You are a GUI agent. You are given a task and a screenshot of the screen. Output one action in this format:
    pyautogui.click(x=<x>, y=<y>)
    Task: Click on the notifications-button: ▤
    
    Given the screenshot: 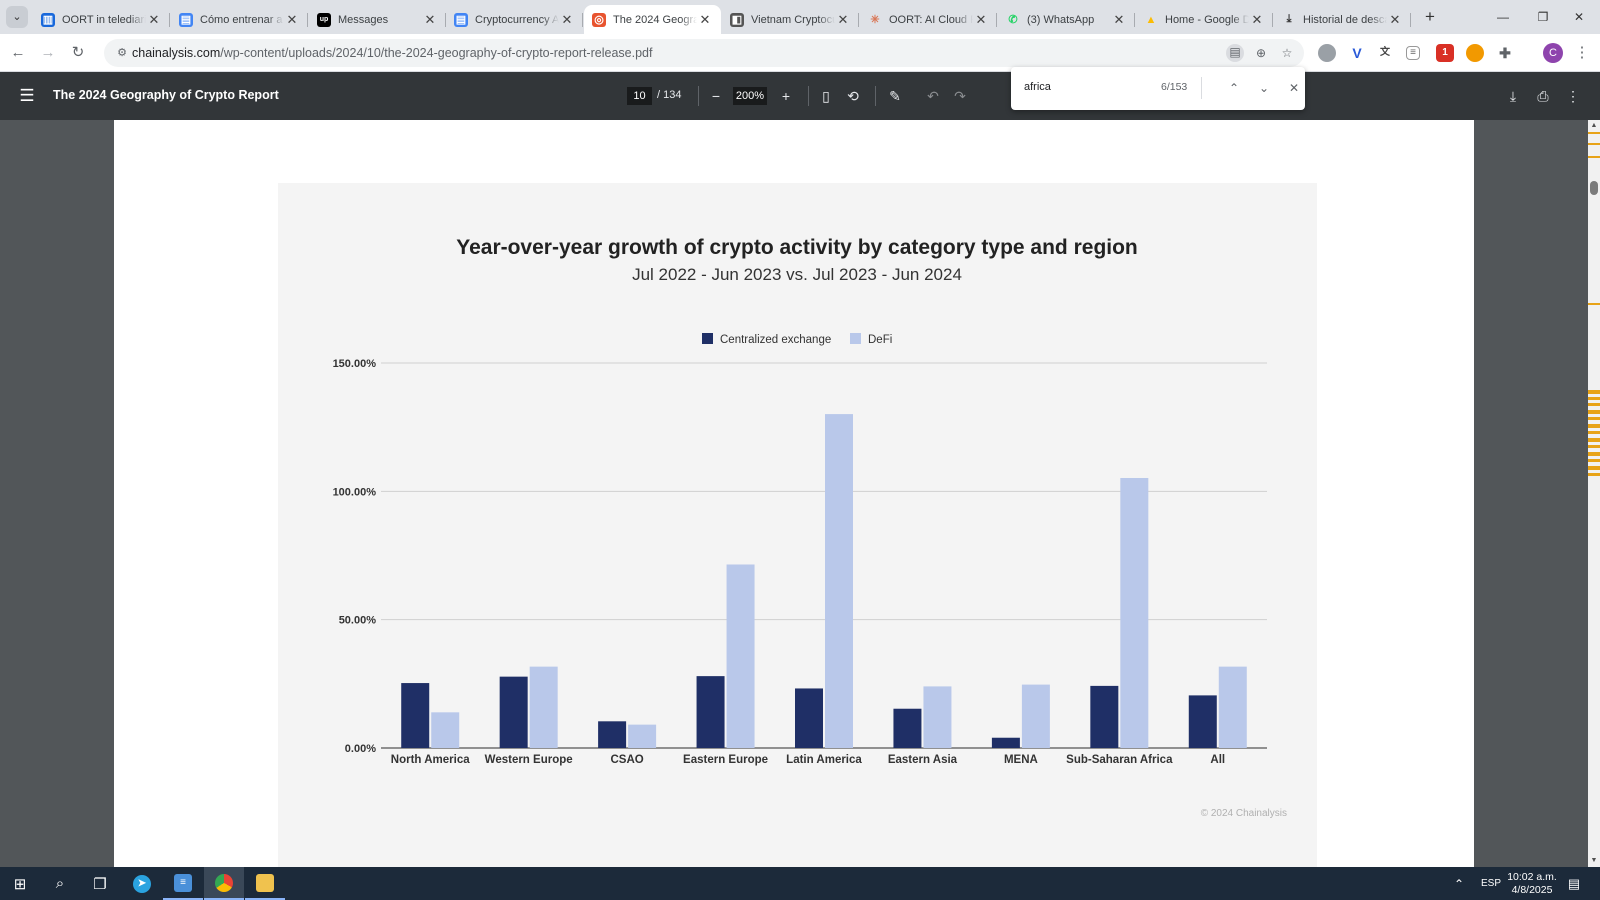 What is the action you would take?
    pyautogui.click(x=1574, y=883)
    